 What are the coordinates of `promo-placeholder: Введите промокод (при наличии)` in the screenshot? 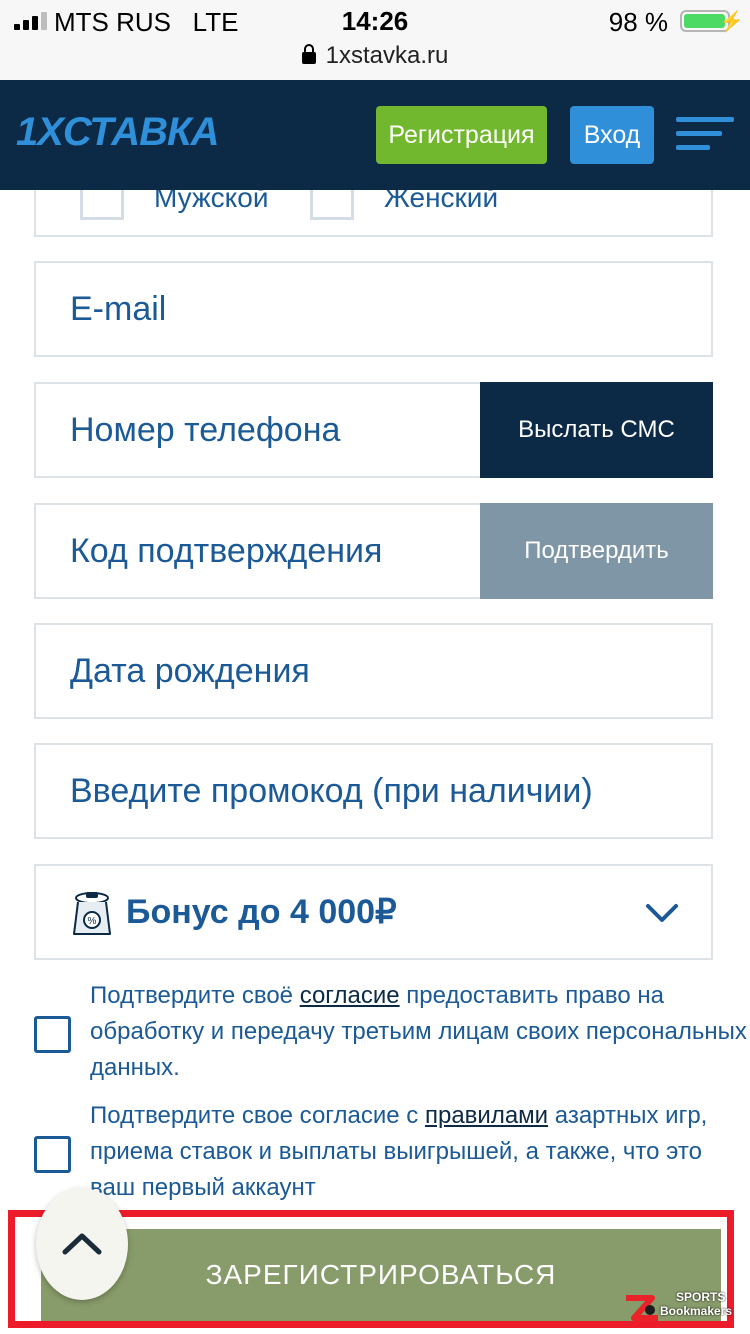 It's located at (331, 791).